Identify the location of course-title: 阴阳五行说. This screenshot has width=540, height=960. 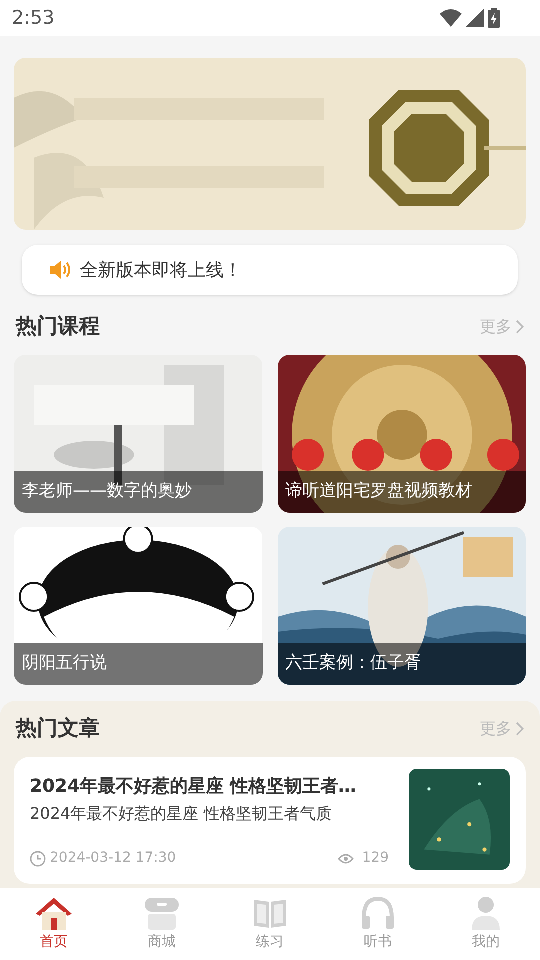
(64, 664).